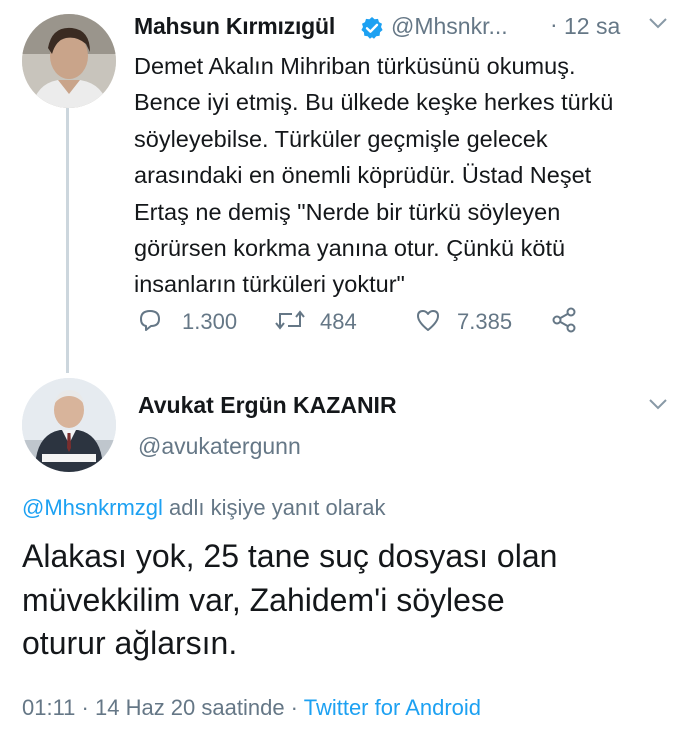 The image size is (690, 736). Describe the element at coordinates (263, 599) in the screenshot. I see `reply-text-line: müvekkilim var, Zahidem'i söylese` at that location.